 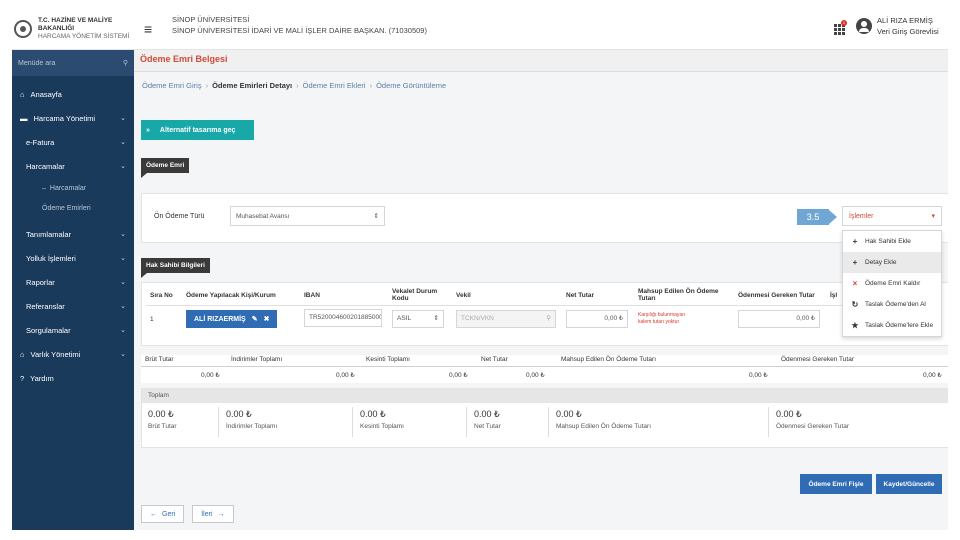 I want to click on next-button: İleri →, so click(x=213, y=514).